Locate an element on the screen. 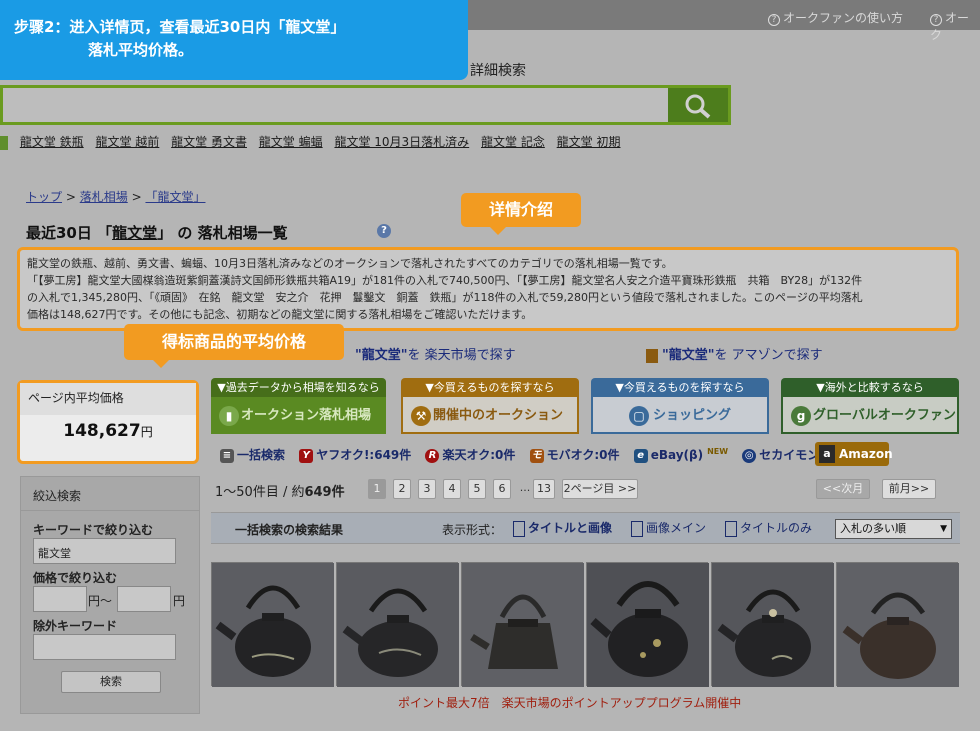 This screenshot has width=980, height=731. breadcrumb-auction: 落札相場 is located at coordinates (104, 197).